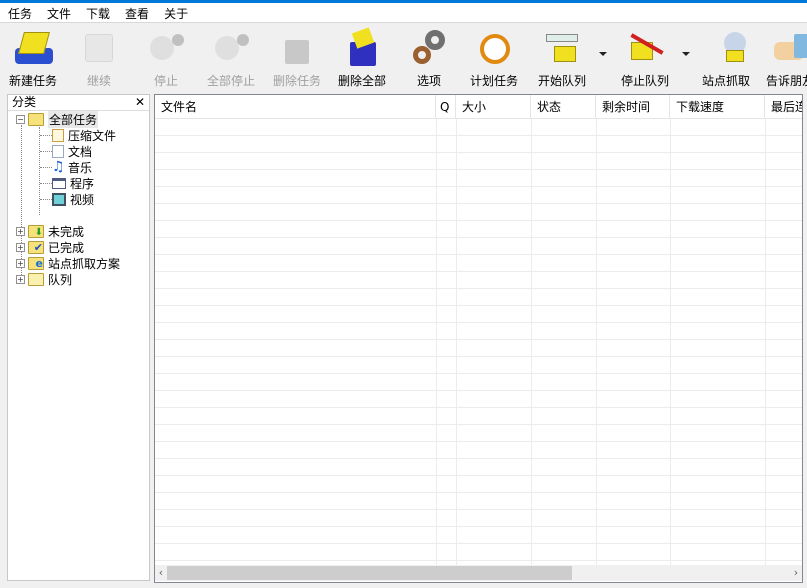 The height and width of the screenshot is (588, 807). What do you see at coordinates (59, 199) in the screenshot?
I see `film-icon` at bounding box center [59, 199].